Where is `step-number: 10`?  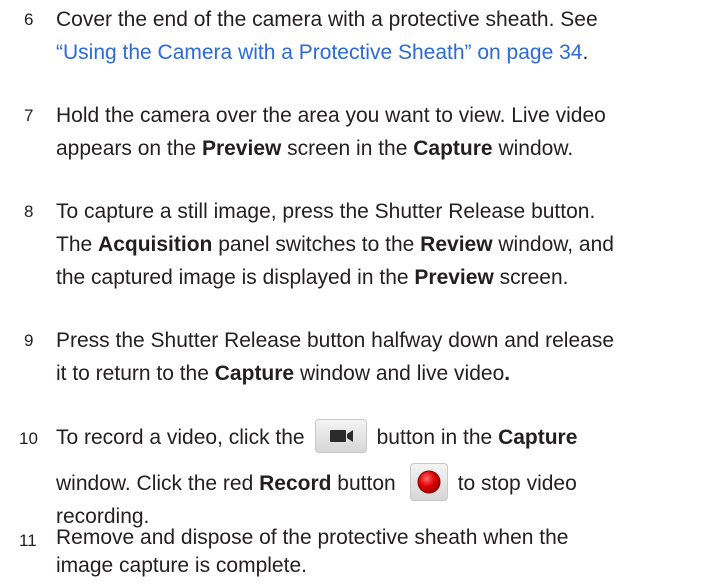 step-number: 10 is located at coordinates (28, 438).